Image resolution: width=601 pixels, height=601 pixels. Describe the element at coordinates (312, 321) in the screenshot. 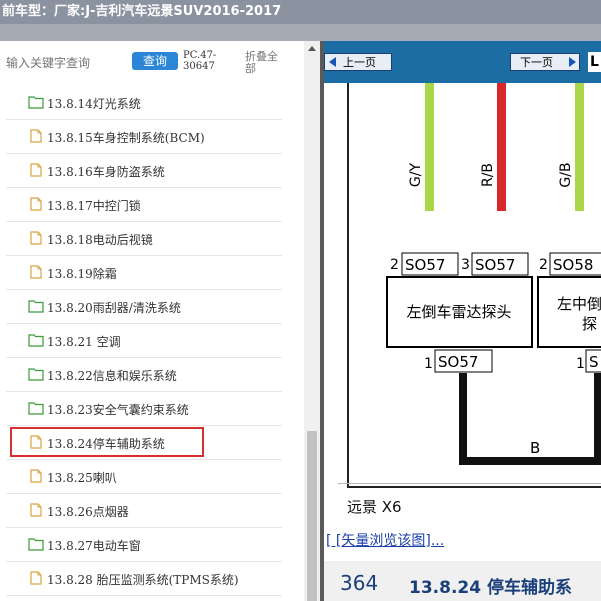

I see `tree-scrollbar` at that location.